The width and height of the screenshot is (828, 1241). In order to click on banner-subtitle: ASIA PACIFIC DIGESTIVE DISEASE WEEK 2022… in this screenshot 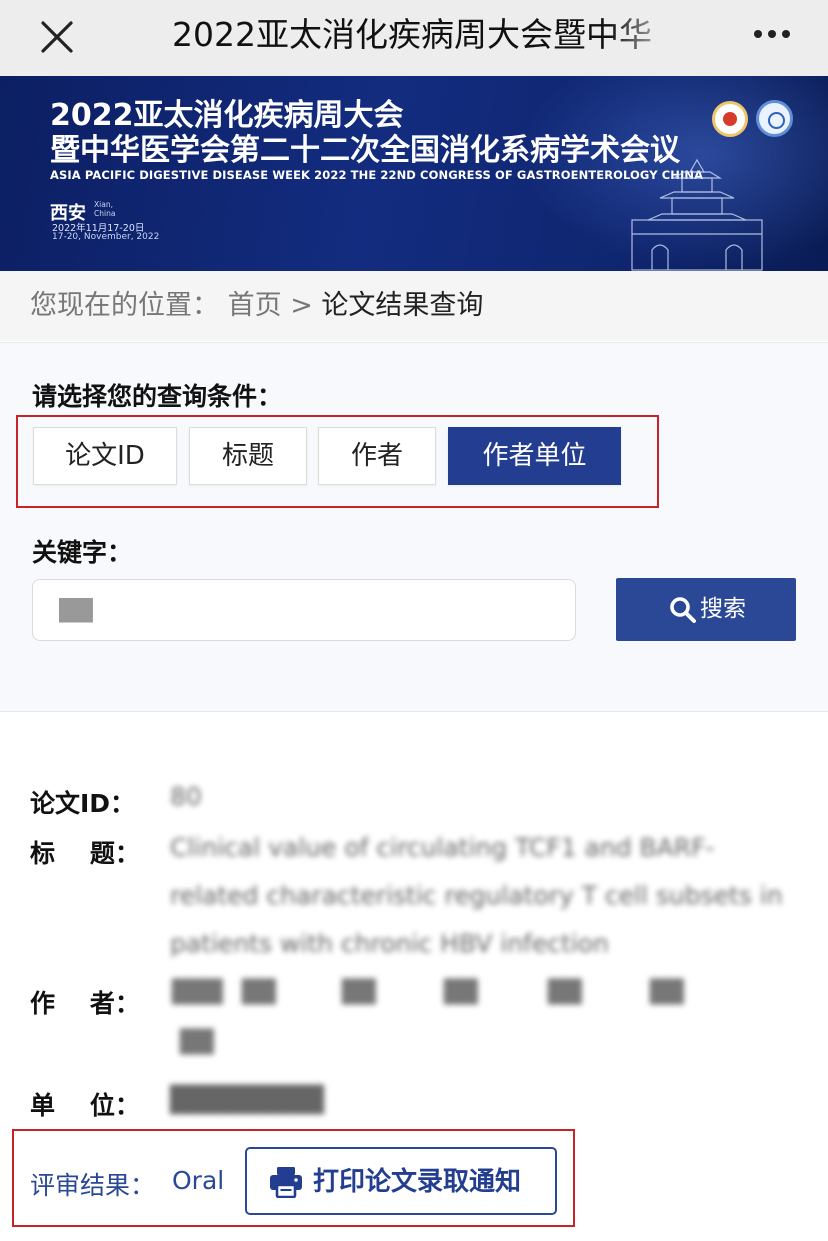, I will do `click(377, 175)`.